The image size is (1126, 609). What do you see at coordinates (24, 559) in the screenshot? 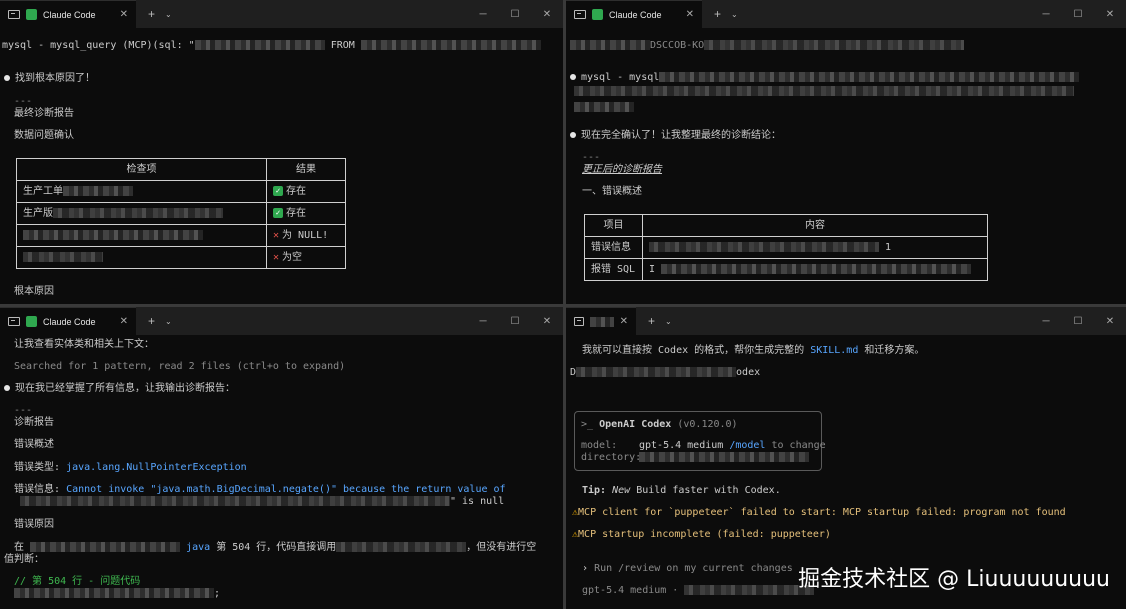
I see `cause-line-cont: 值判断：` at bounding box center [24, 559].